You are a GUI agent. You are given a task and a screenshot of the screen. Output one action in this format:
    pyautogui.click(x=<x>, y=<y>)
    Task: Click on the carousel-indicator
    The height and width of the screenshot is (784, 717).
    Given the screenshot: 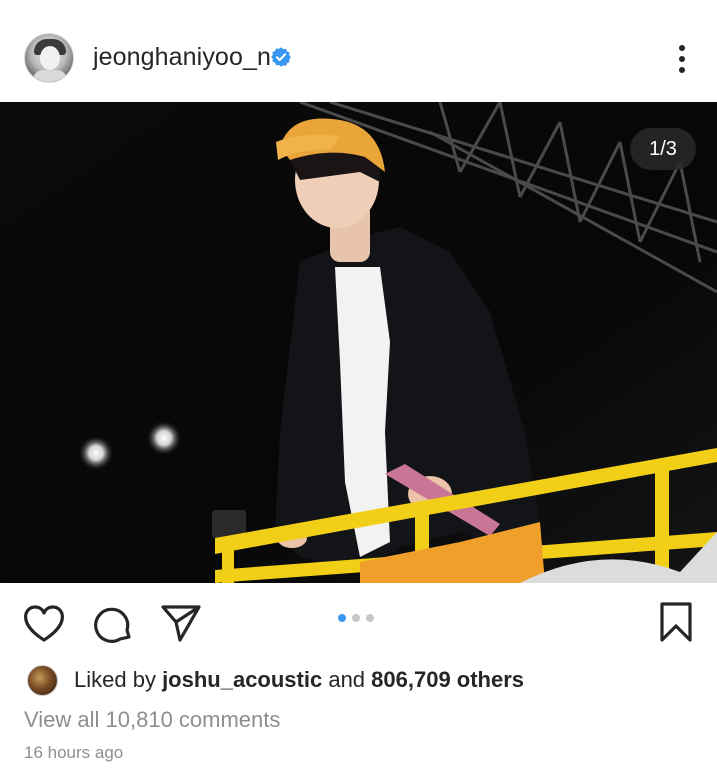 What is the action you would take?
    pyautogui.click(x=356, y=618)
    